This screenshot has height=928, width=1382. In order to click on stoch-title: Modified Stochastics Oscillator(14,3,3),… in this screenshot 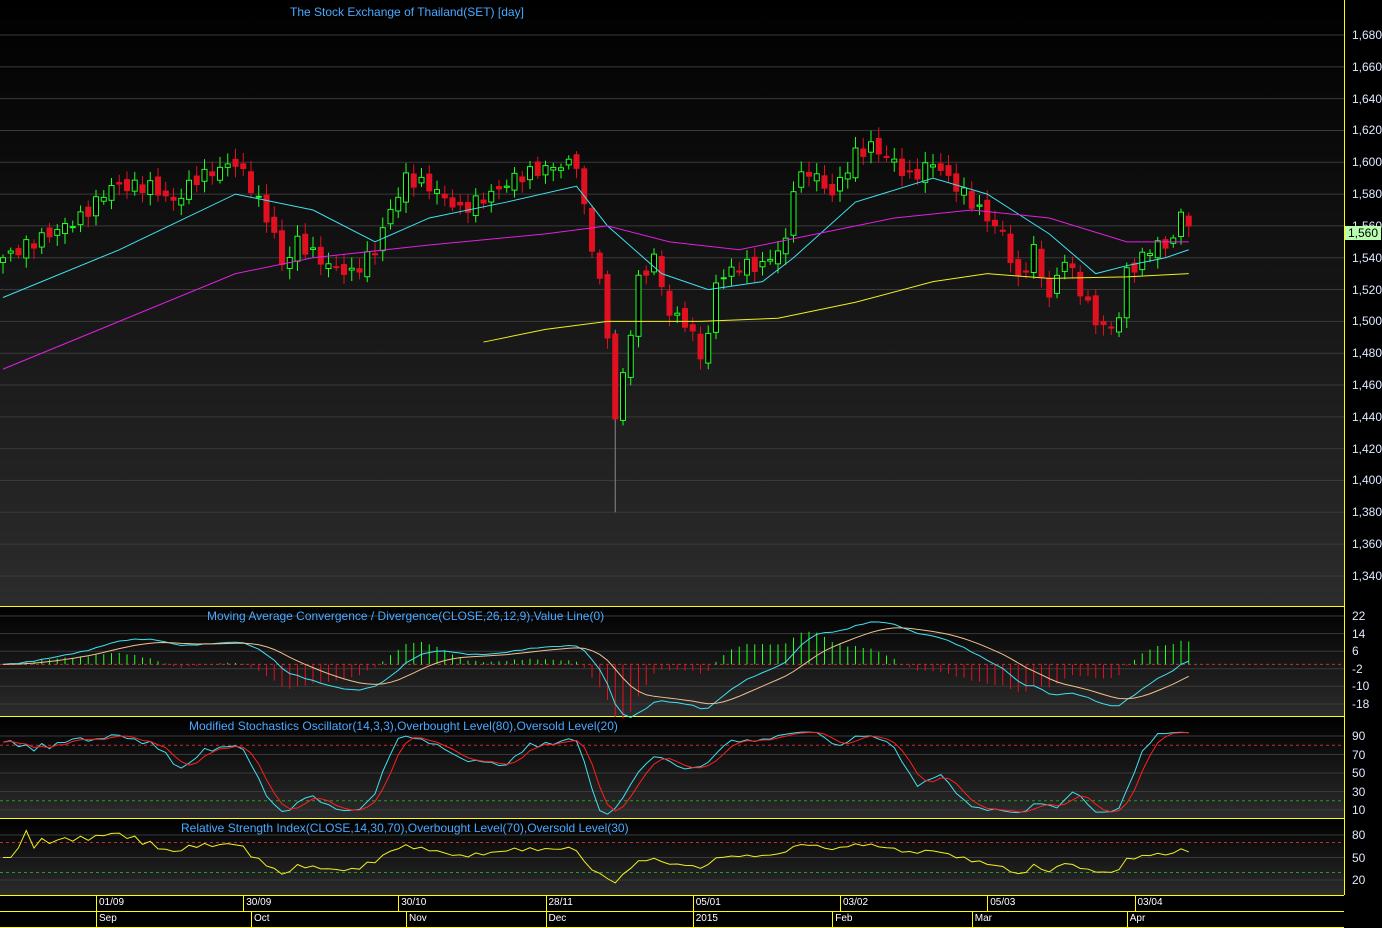, I will do `click(403, 726)`.